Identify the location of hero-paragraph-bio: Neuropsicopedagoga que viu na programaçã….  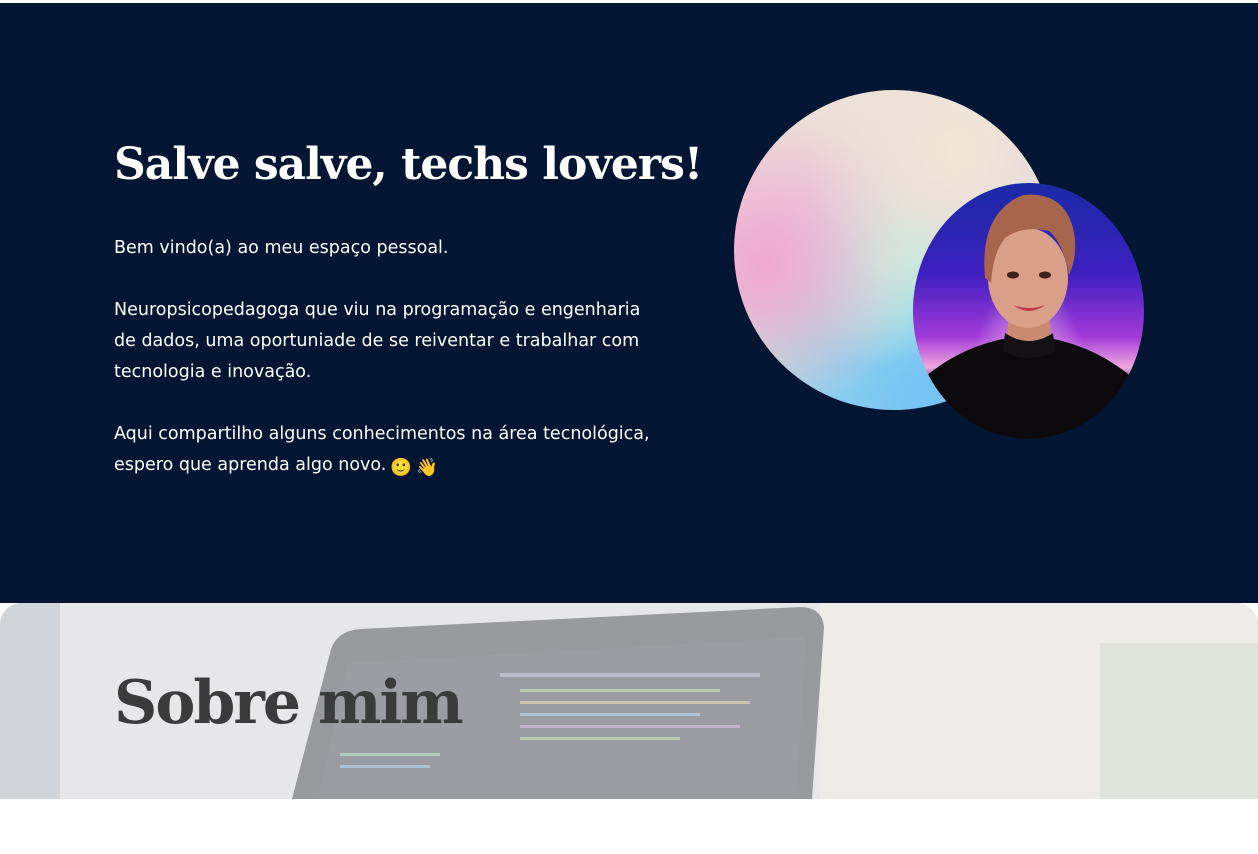
(377, 341).